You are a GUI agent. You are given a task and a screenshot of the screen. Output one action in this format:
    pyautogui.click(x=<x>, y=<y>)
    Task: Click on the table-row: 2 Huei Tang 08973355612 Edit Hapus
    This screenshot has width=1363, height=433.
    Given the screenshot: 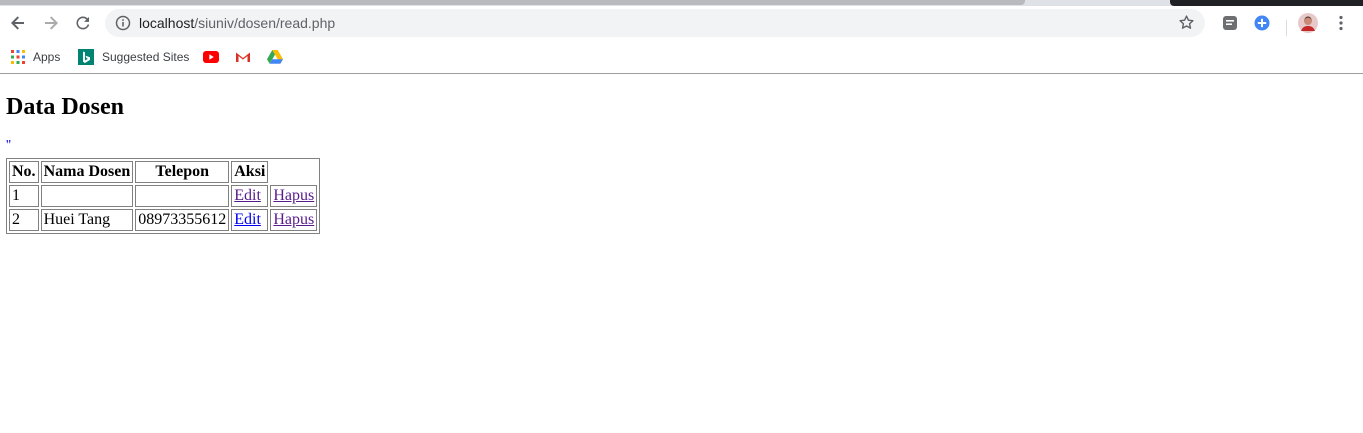 What is the action you would take?
    pyautogui.click(x=163, y=220)
    